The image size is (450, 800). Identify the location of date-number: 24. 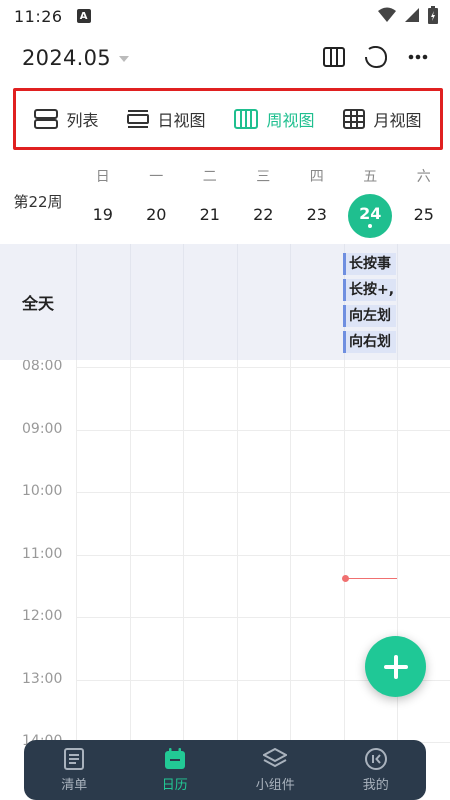
(370, 213).